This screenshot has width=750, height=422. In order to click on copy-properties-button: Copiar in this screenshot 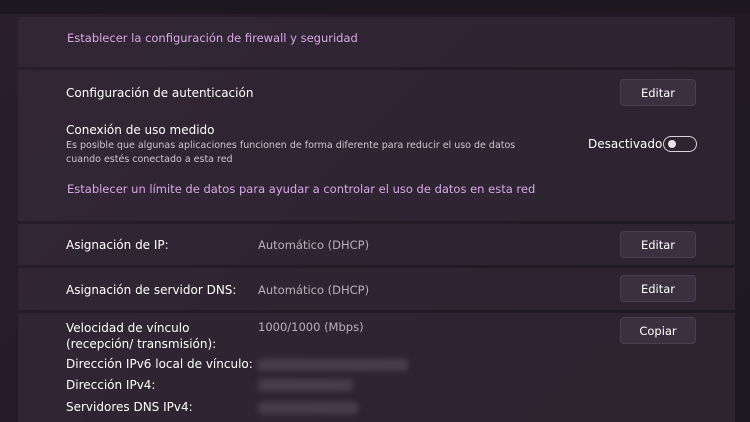, I will do `click(658, 330)`.